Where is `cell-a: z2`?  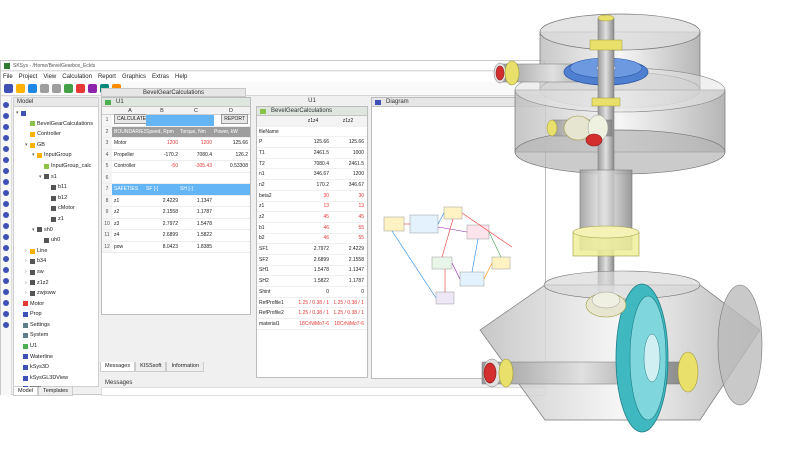 cell-a: z2 is located at coordinates (129, 212).